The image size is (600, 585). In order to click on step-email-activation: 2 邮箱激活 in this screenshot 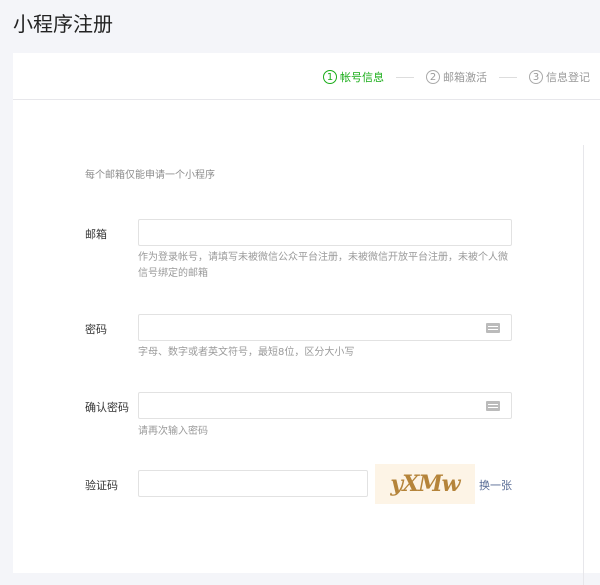, I will do `click(456, 77)`.